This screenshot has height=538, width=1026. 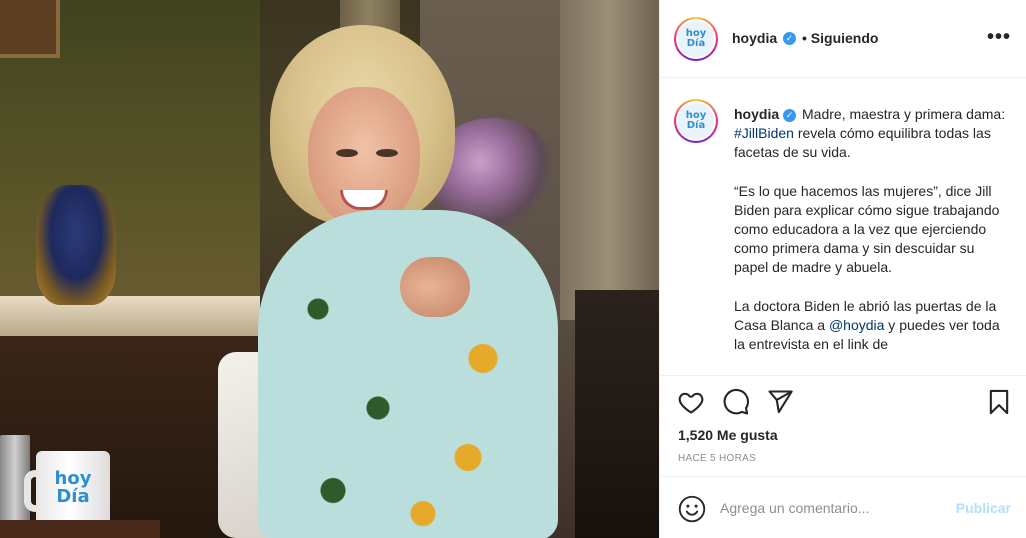 What do you see at coordinates (843, 425) in the screenshot?
I see `action-bar: 1,520 Me gusta HACE 5 HORAS` at bounding box center [843, 425].